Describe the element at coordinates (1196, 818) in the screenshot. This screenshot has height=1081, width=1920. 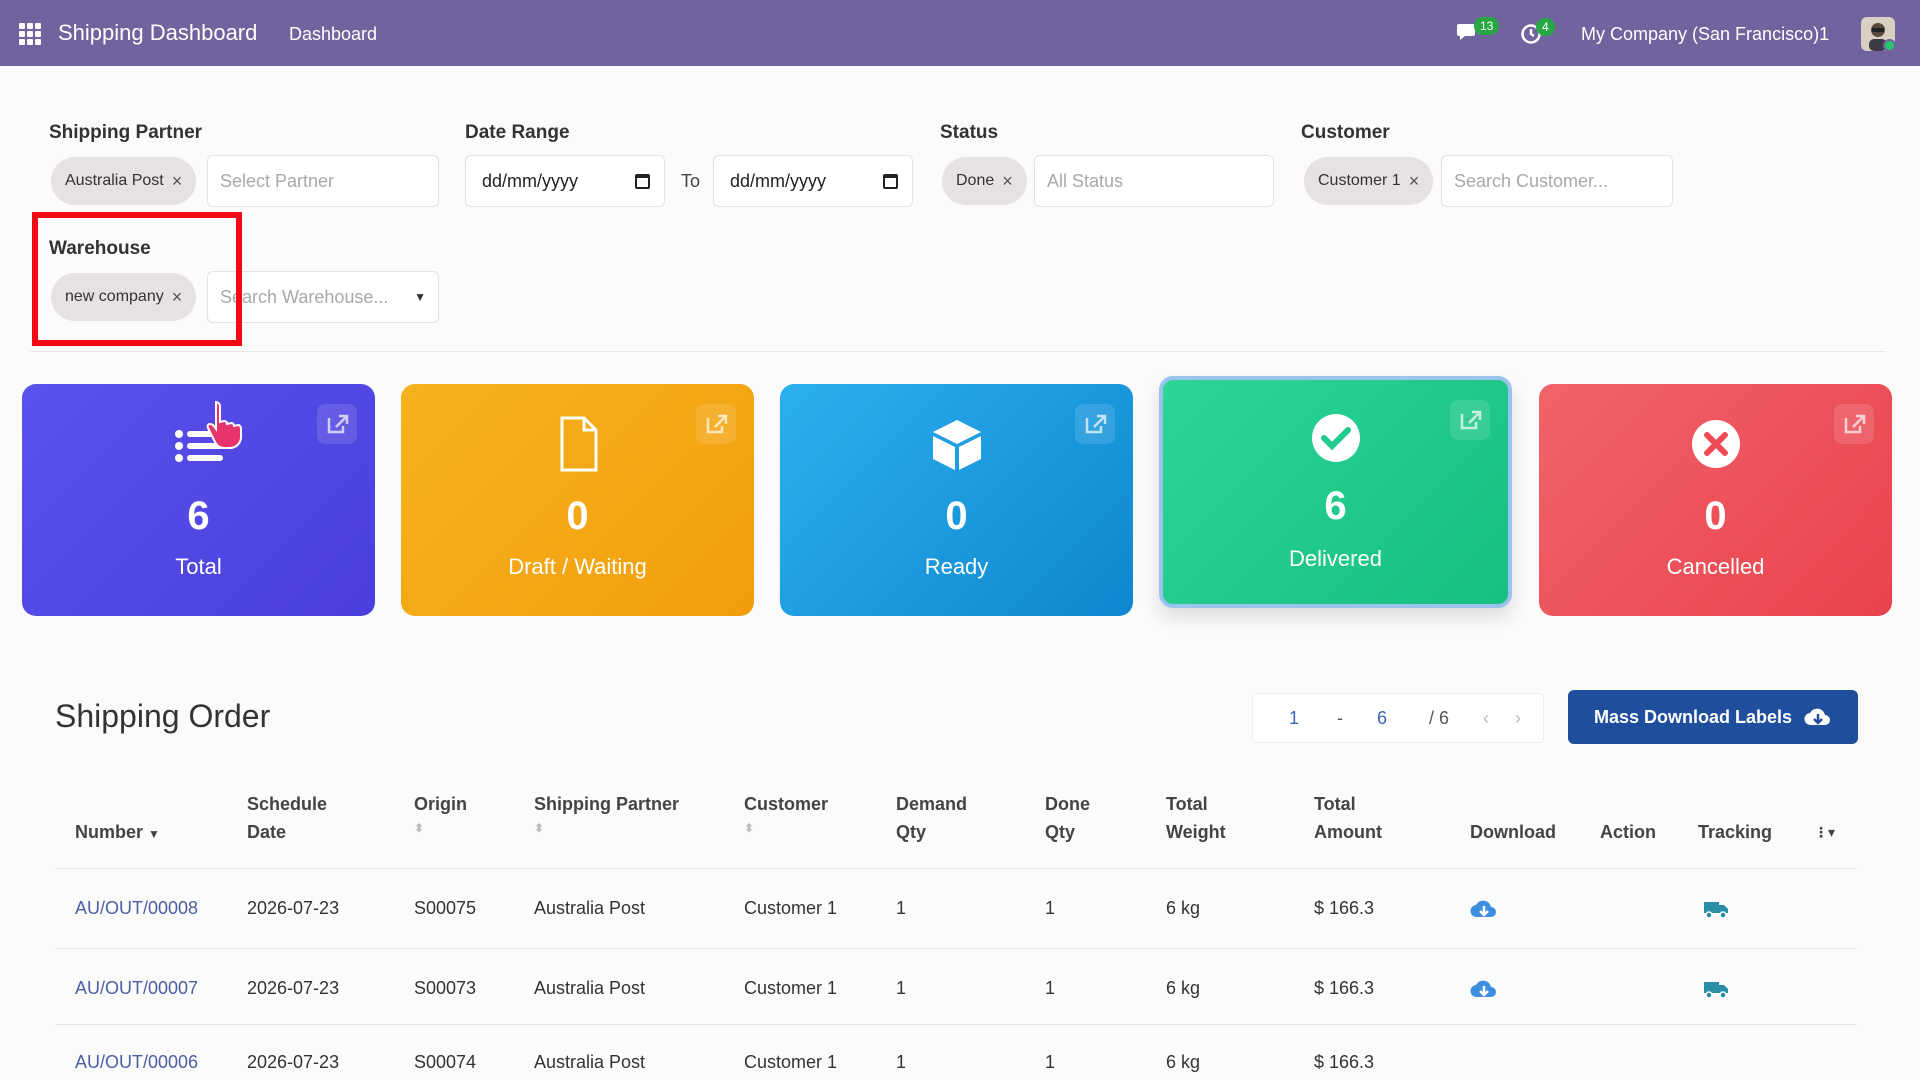
I see `col-total-weight: Total Weight` at that location.